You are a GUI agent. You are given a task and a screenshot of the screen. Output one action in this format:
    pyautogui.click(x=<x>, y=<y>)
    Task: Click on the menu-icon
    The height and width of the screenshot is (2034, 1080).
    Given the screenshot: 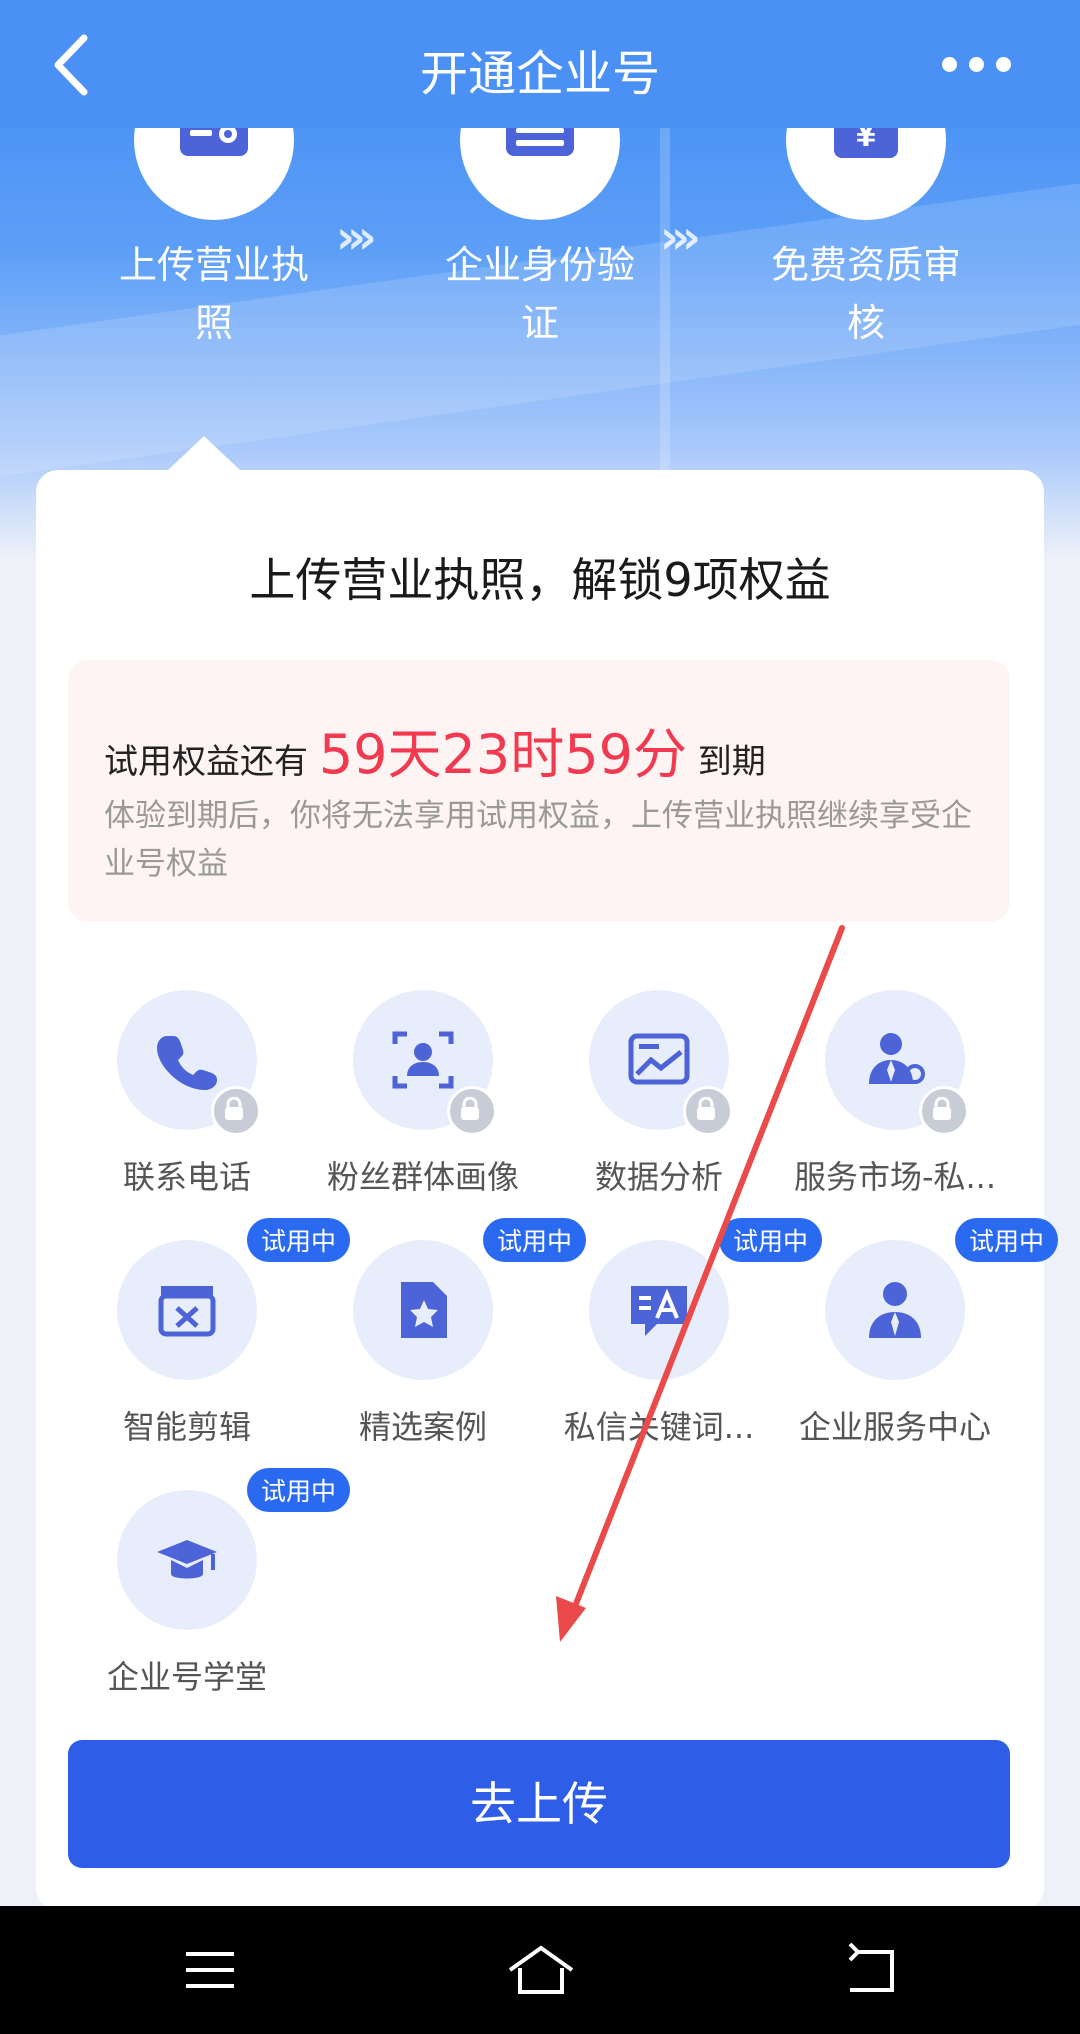 What is the action you would take?
    pyautogui.click(x=210, y=1970)
    